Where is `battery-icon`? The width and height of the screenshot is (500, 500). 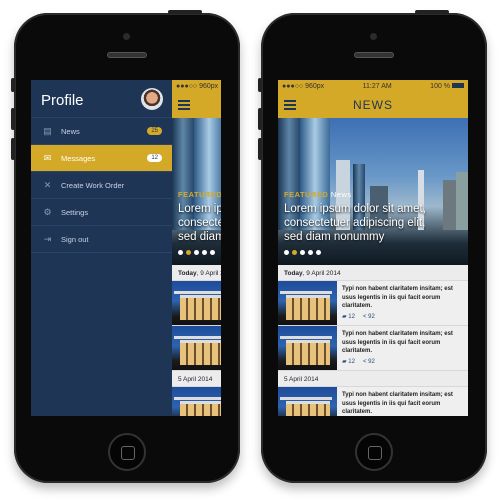
battery-icon is located at coordinates (457, 86).